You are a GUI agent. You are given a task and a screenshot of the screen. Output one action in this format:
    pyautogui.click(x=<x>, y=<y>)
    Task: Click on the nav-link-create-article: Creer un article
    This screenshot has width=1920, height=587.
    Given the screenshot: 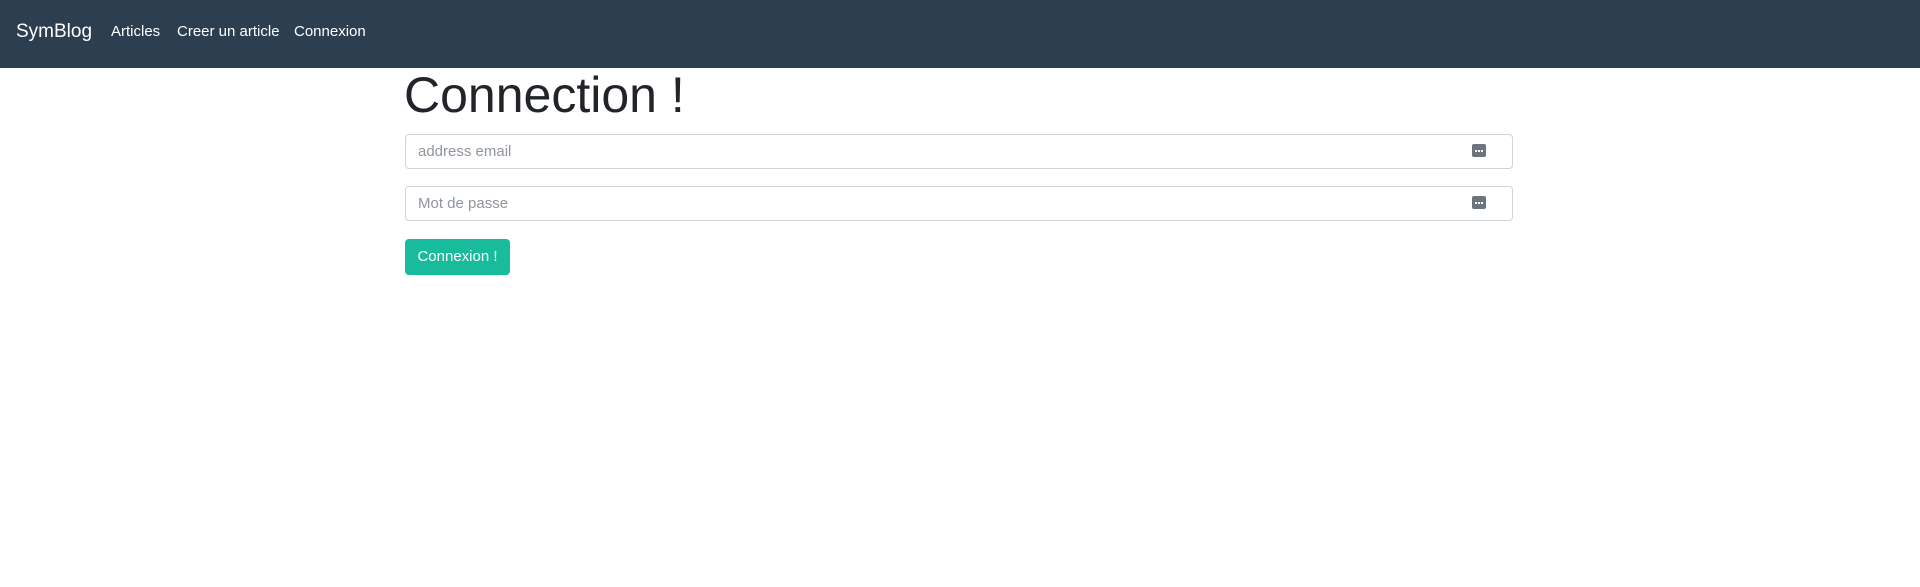 What is the action you would take?
    pyautogui.click(x=228, y=32)
    